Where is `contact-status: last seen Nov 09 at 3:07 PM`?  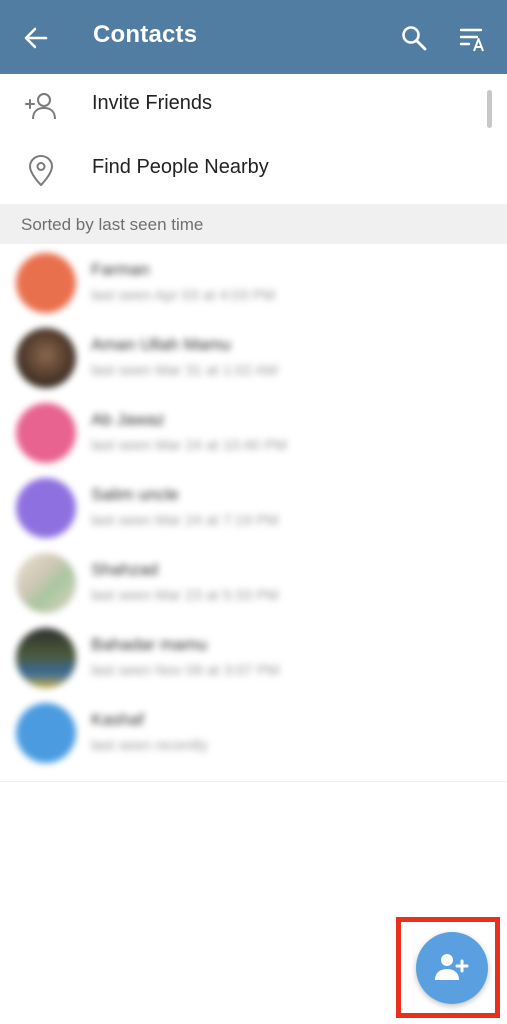 contact-status: last seen Nov 09 at 3:07 PM is located at coordinates (185, 670).